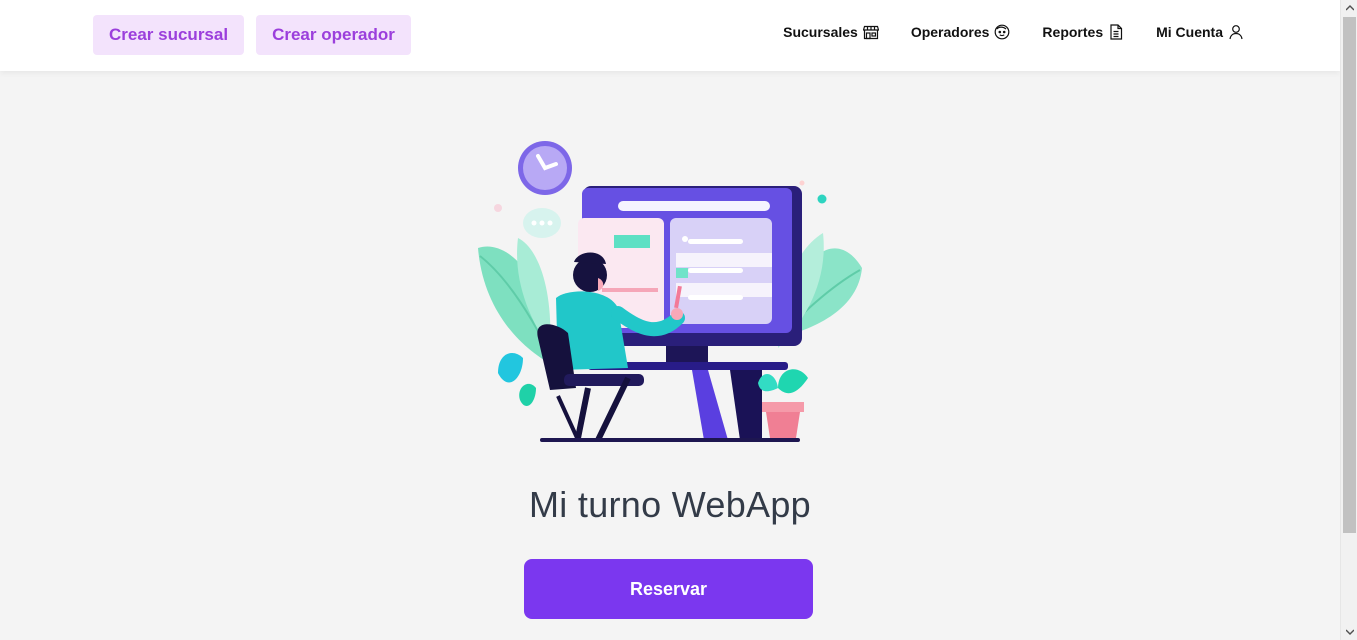 This screenshot has height=640, width=1357. I want to click on scrollbar-thumb, so click(1349, 275).